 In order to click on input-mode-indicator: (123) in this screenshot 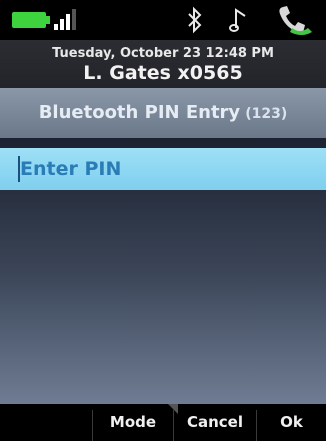, I will do `click(266, 114)`.